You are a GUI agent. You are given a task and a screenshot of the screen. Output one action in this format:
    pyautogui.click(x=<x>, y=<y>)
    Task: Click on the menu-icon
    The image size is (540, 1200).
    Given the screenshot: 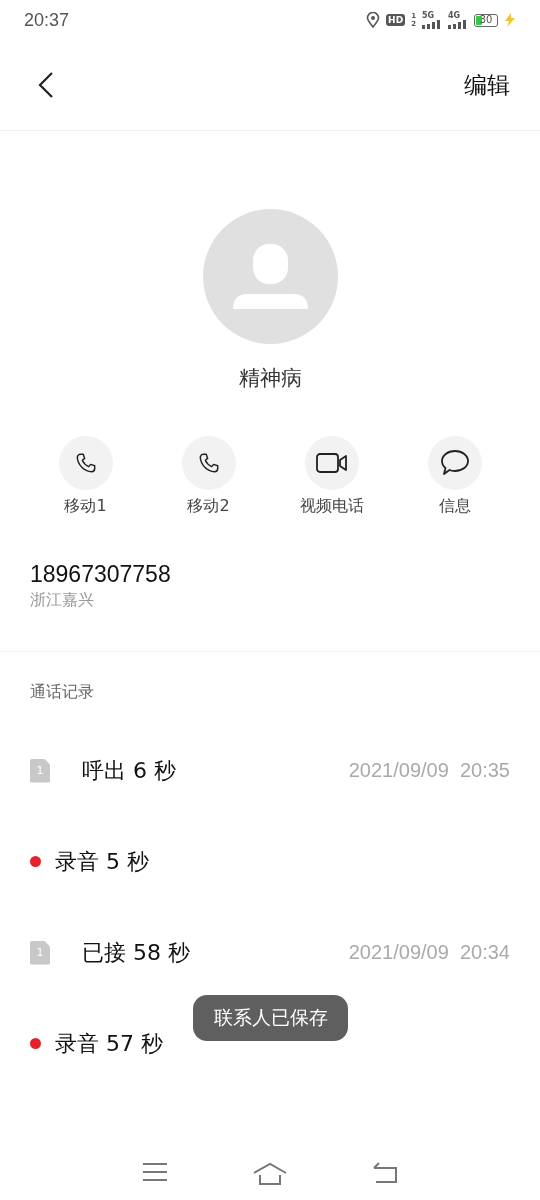 What is the action you would take?
    pyautogui.click(x=155, y=1172)
    